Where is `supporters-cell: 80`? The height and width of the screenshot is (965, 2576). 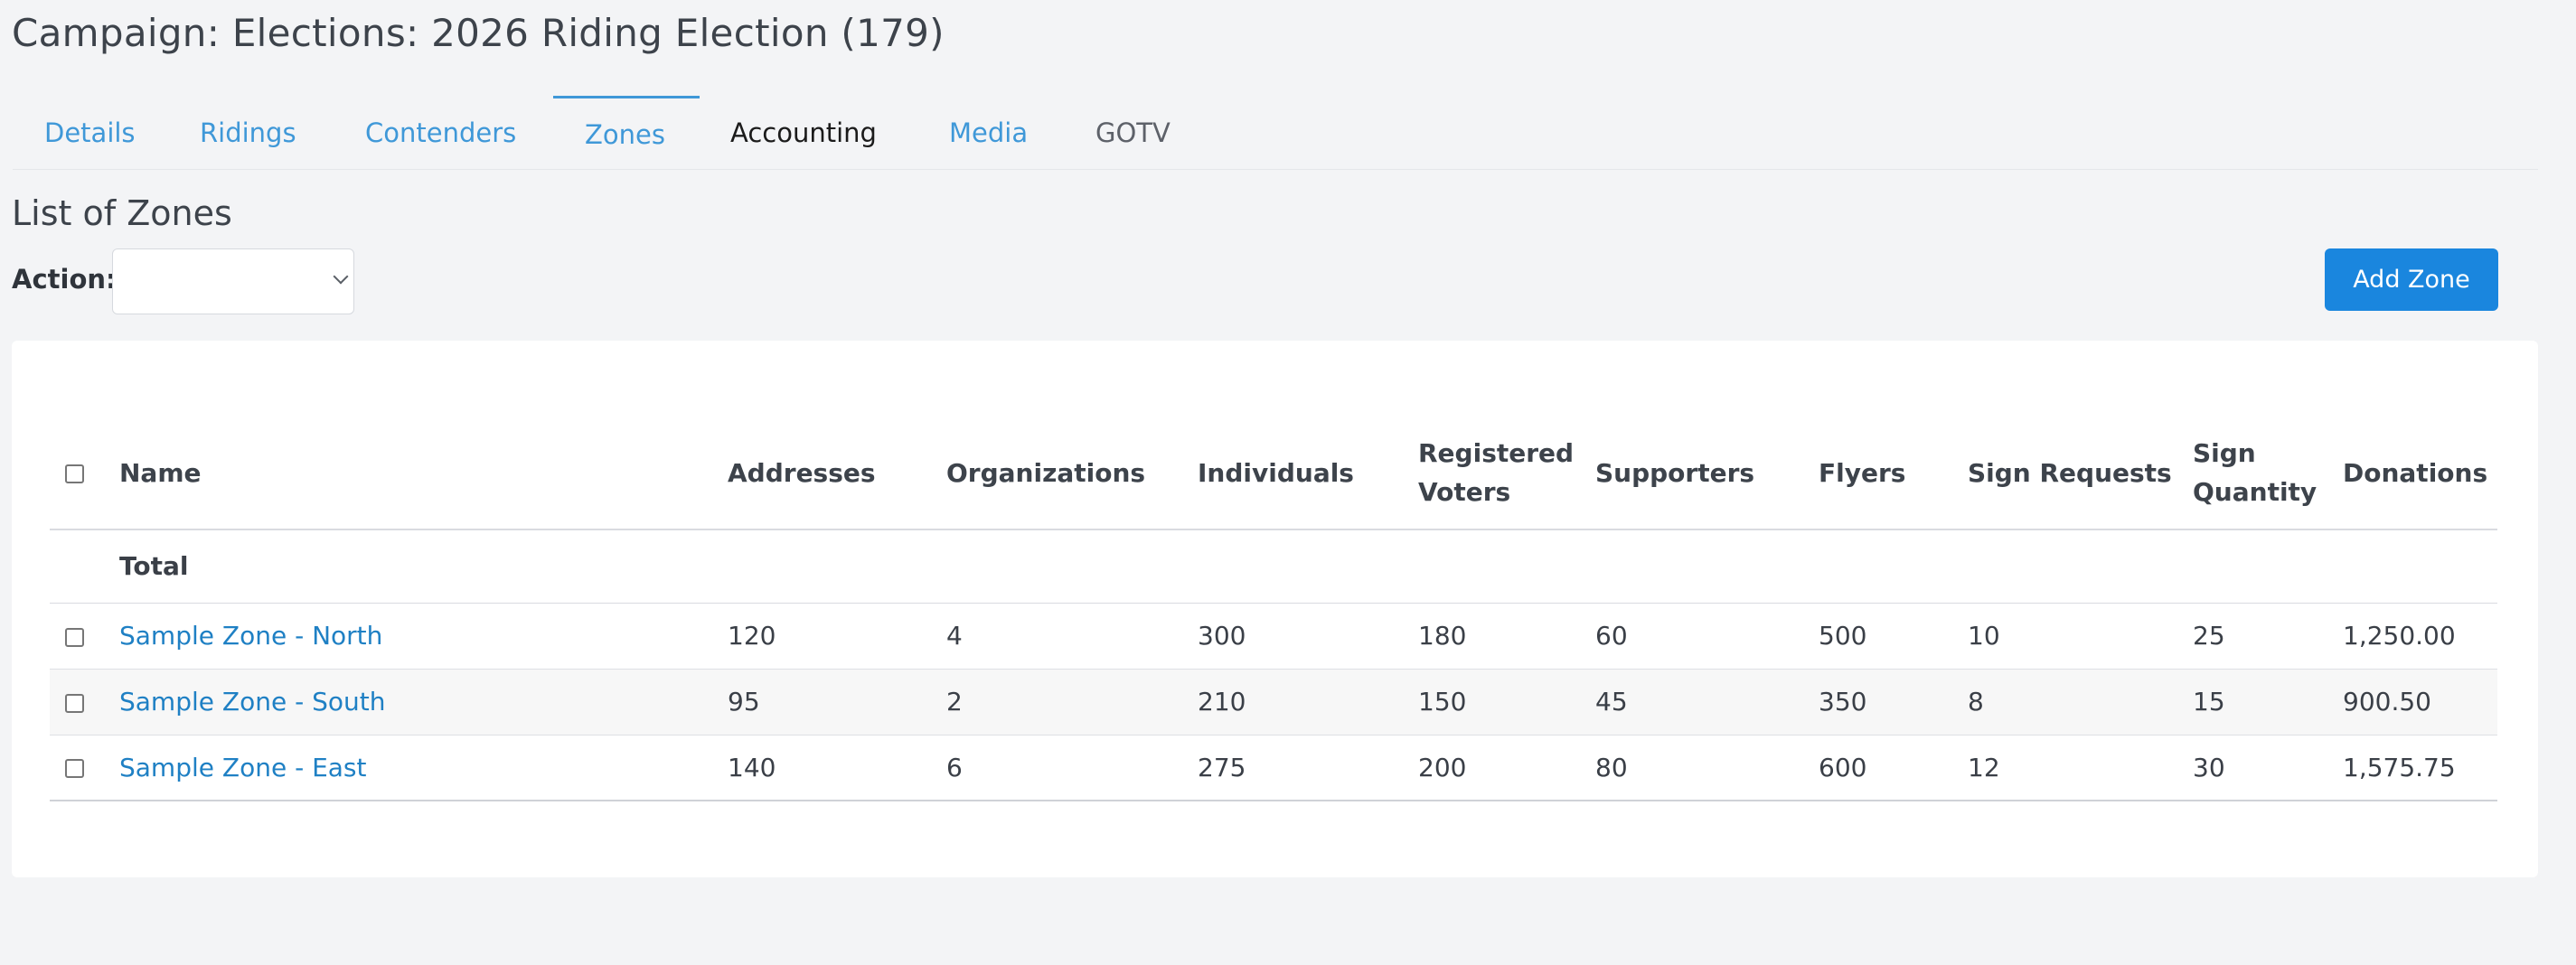 supporters-cell: 80 is located at coordinates (1707, 768).